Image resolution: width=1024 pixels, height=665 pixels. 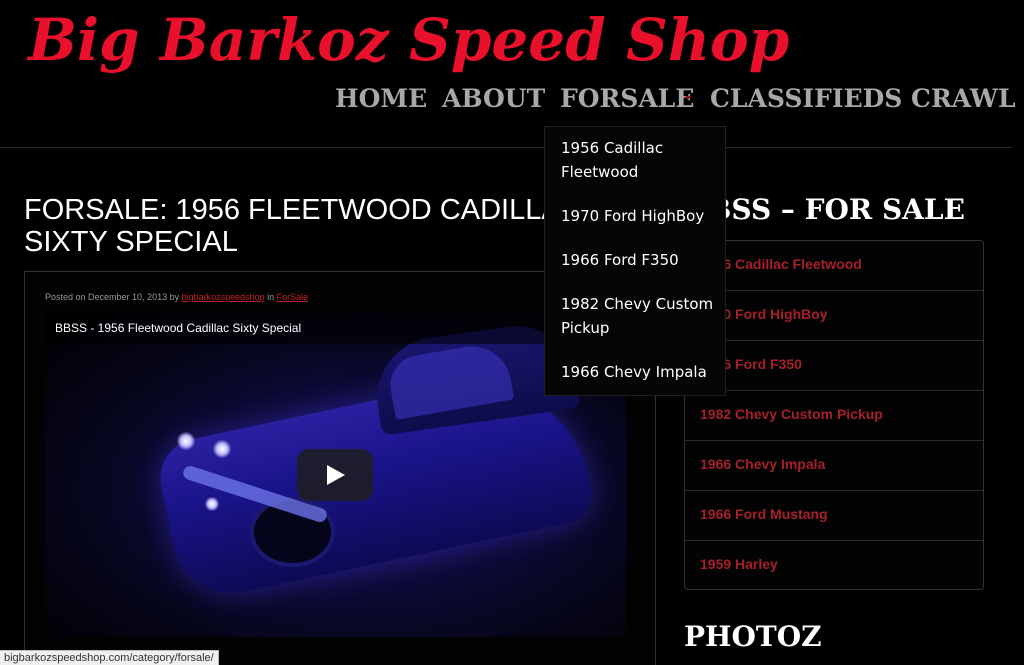 I want to click on dropdown-item-chevy-pickup: 1982 Chevy Custom Pickup, so click(x=641, y=316).